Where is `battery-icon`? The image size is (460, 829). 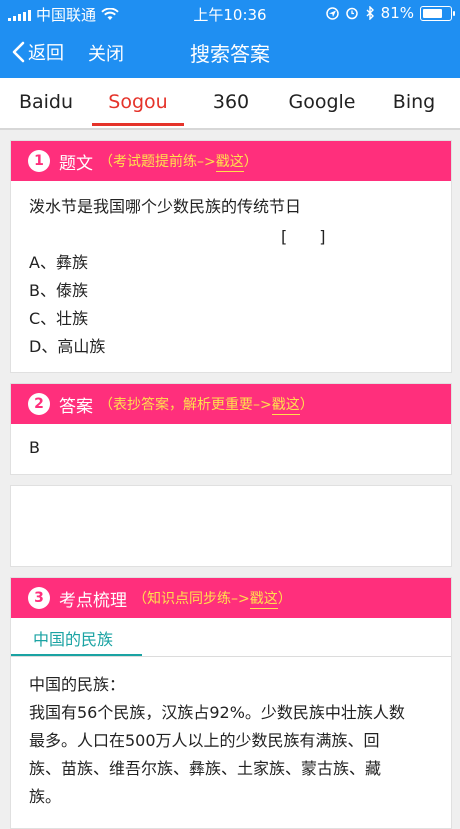 battery-icon is located at coordinates (437, 13).